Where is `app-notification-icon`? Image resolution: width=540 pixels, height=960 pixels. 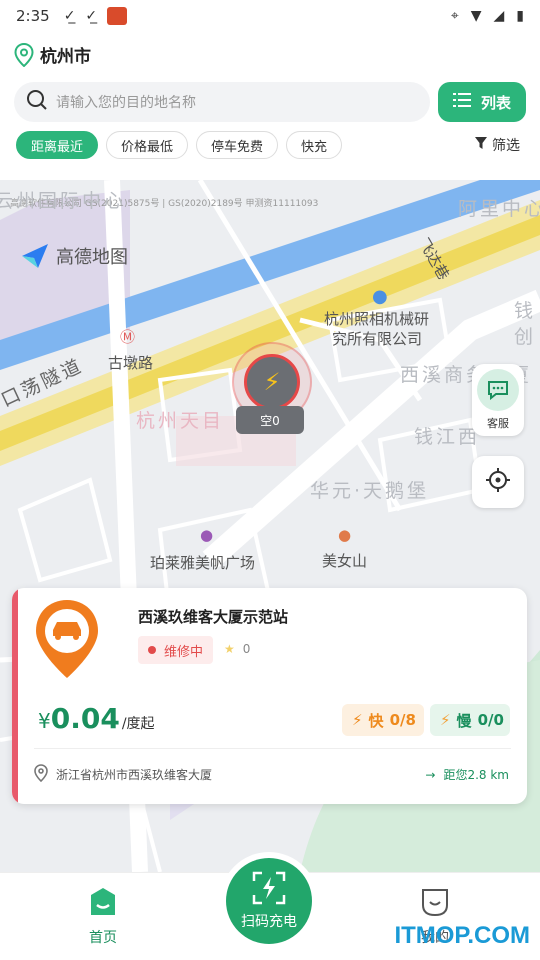 app-notification-icon is located at coordinates (117, 16).